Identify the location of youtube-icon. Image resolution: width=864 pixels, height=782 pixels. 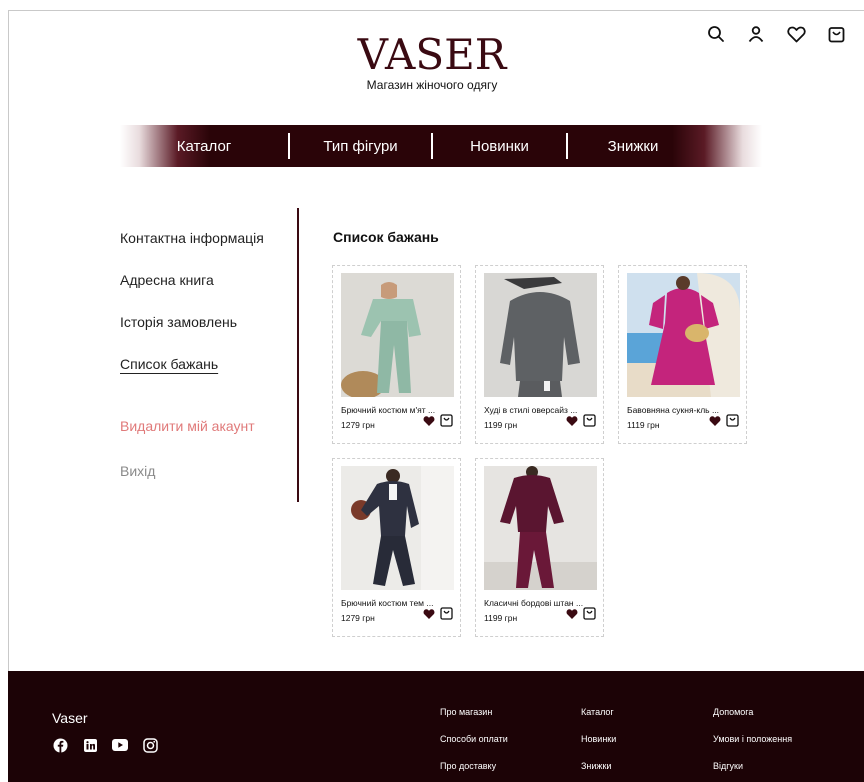
(120, 745).